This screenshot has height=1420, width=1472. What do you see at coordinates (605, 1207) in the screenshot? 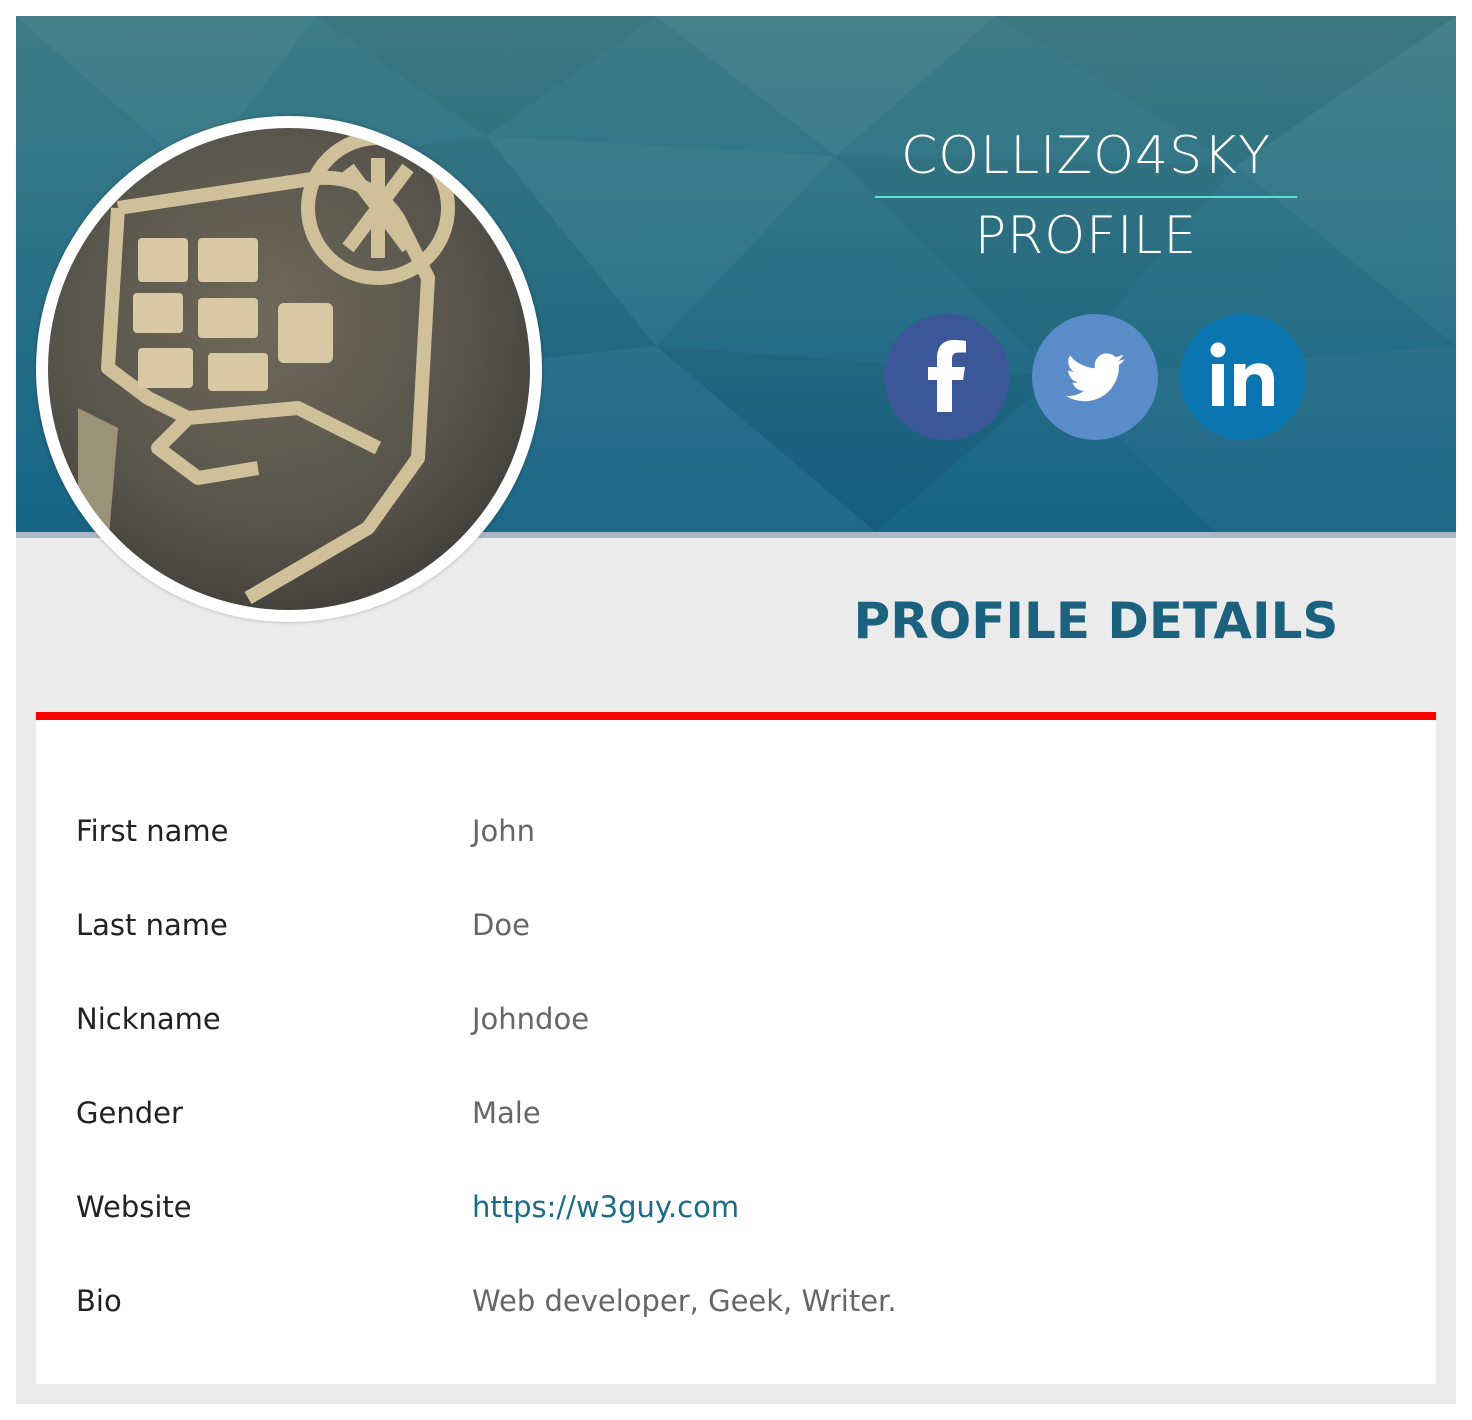
I see `website-link: https://w3guy.com` at bounding box center [605, 1207].